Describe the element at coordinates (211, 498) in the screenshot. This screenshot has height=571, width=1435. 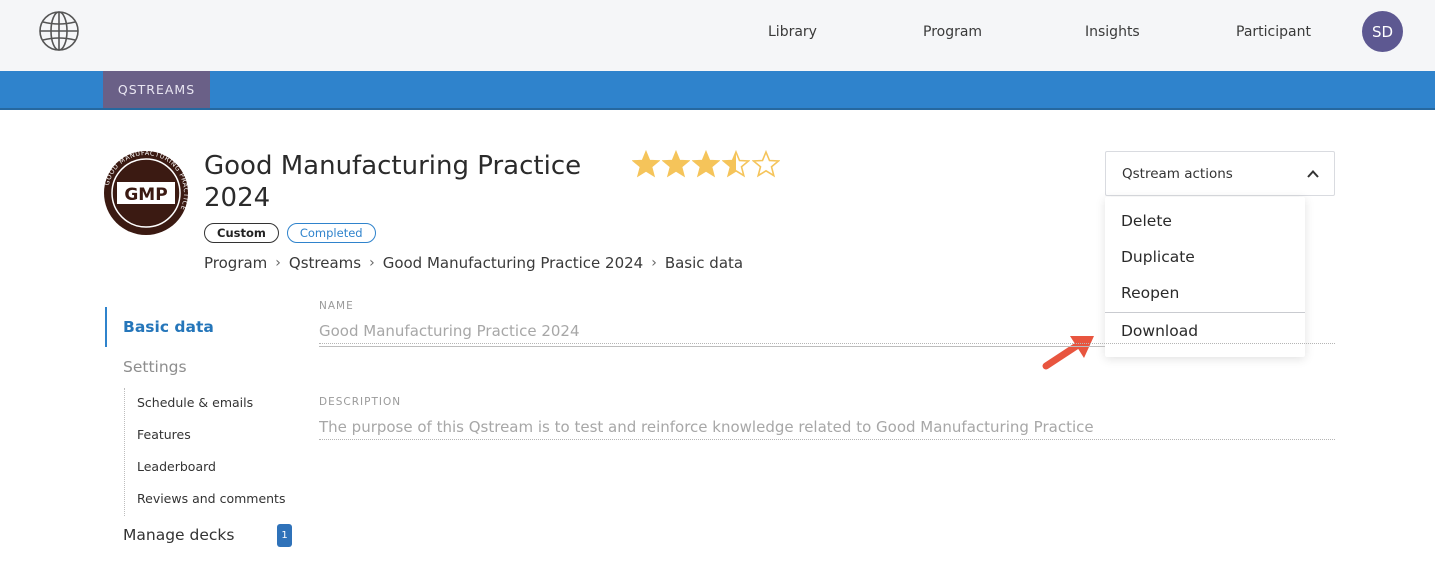
I see `sidebar-sub-reviews-comments: Reviews and comments` at that location.